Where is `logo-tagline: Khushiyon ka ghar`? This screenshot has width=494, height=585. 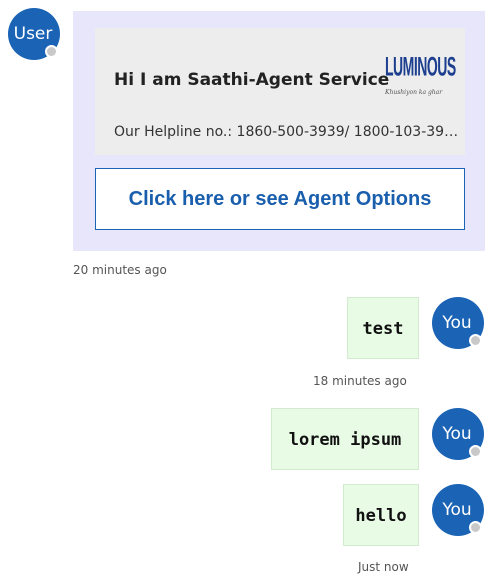
logo-tagline: Khushiyon ka ghar is located at coordinates (414, 92).